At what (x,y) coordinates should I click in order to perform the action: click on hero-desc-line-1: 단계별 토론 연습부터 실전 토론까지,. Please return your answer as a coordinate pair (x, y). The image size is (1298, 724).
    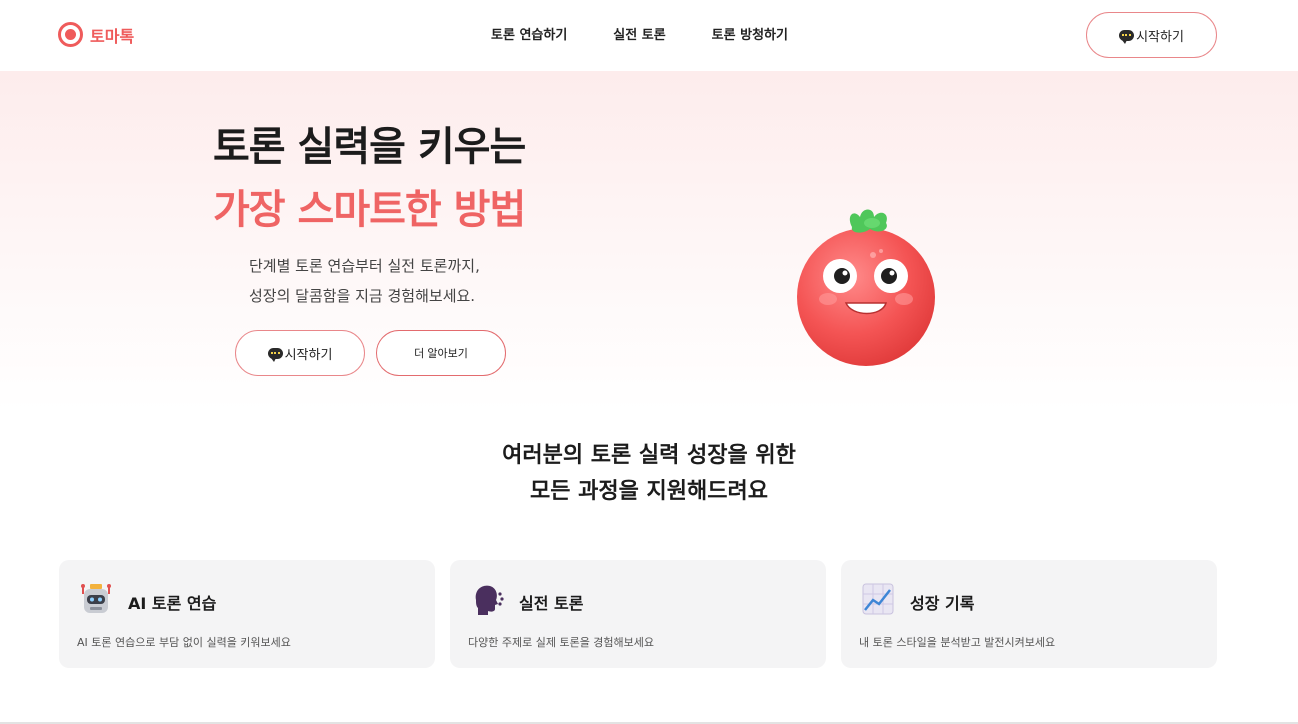
    Looking at the image, I should click on (364, 266).